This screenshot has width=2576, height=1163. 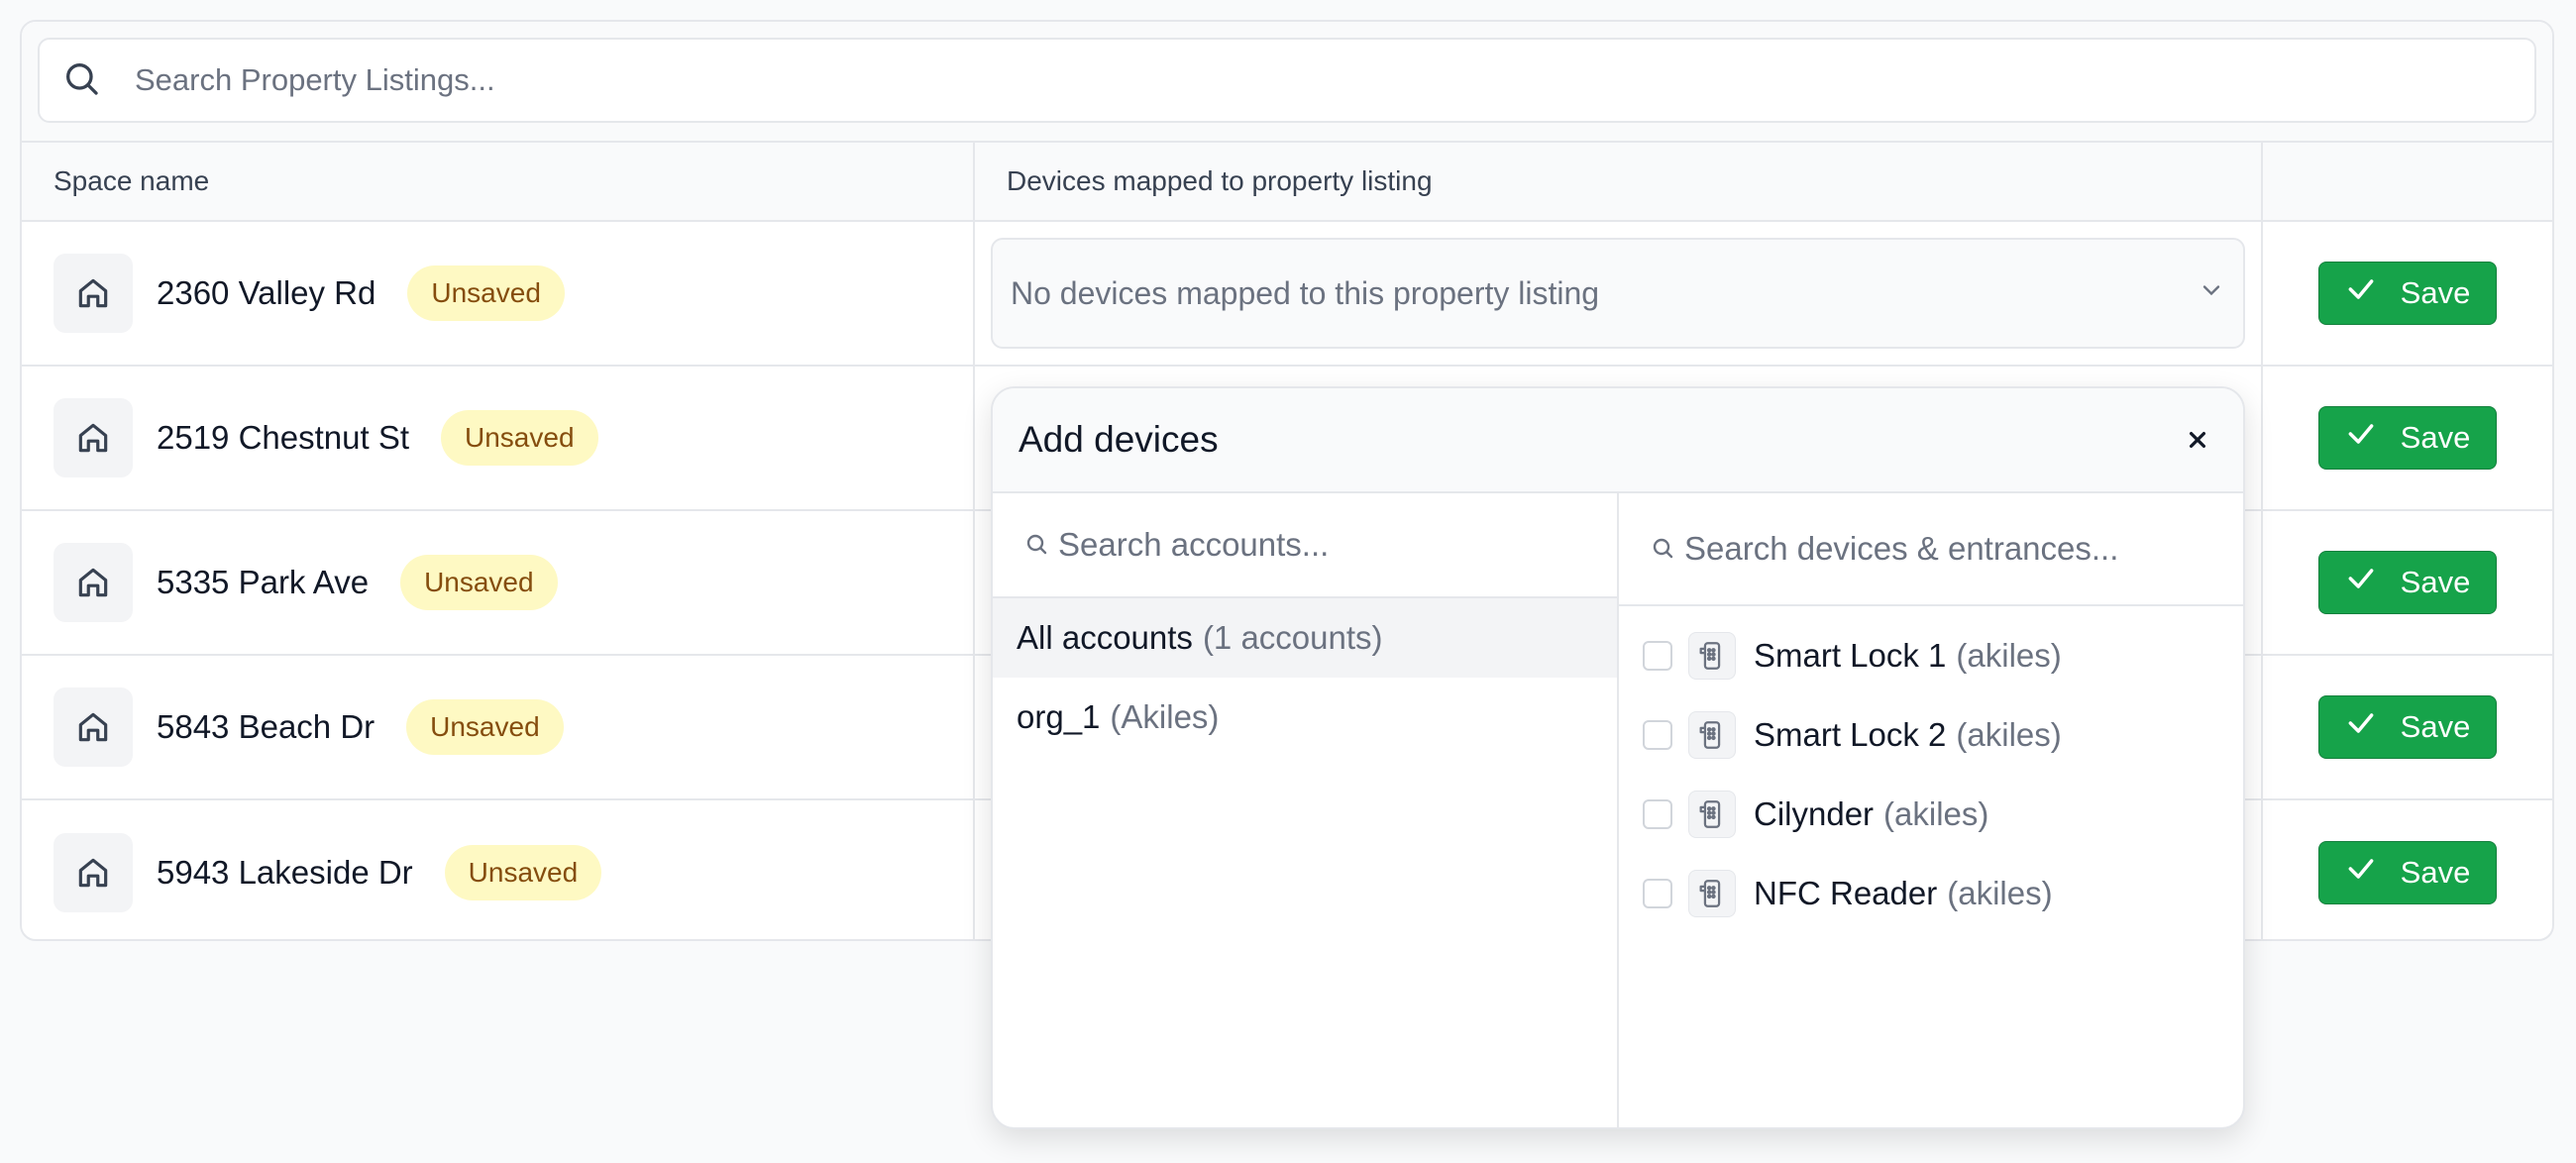 I want to click on chevron-down-icon, so click(x=2211, y=293).